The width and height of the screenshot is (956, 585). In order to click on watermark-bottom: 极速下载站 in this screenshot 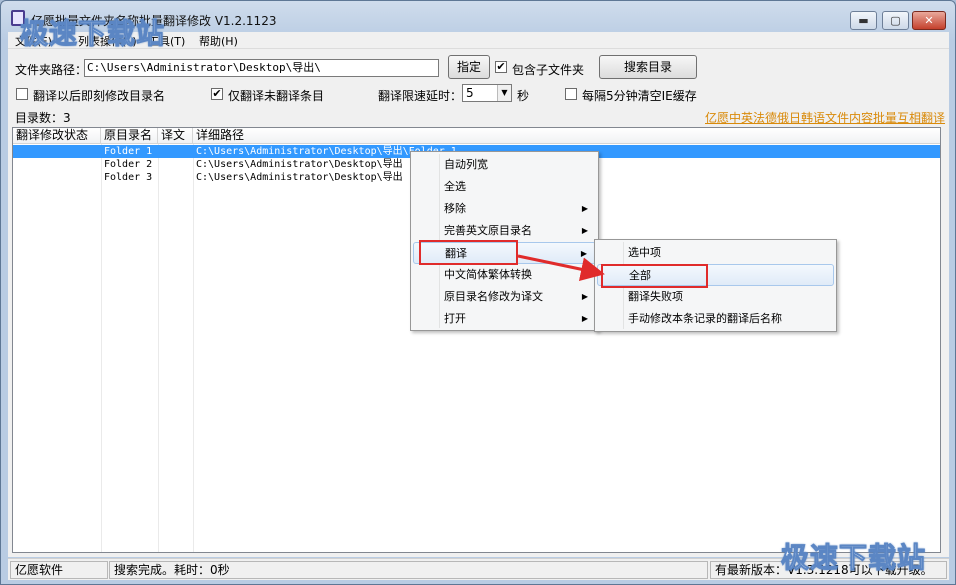, I will do `click(853, 558)`.